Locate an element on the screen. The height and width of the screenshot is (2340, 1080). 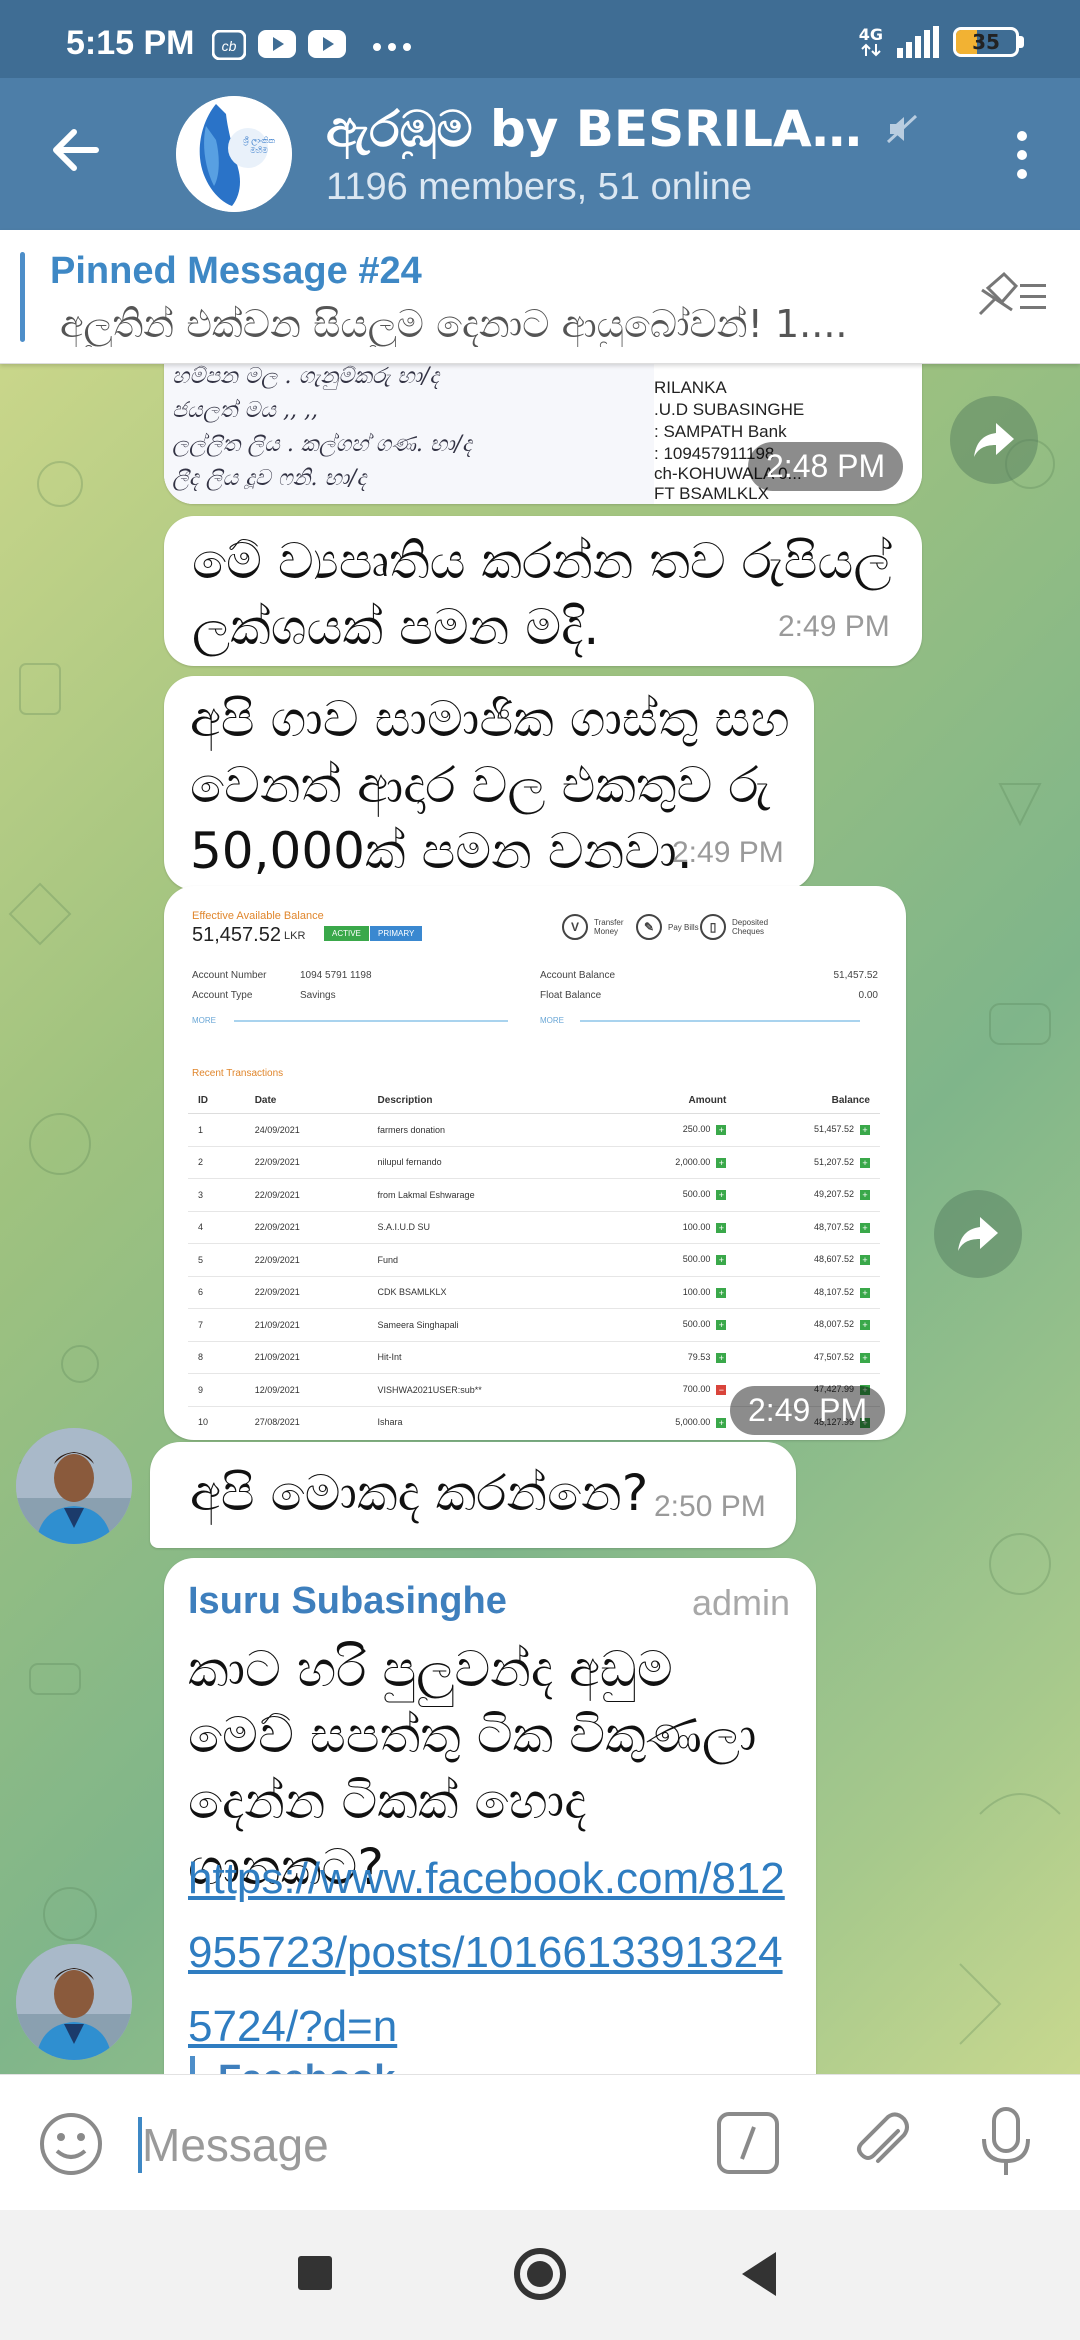
table-row: 5 22/09/2021 Fund 500.00 +48,607.52 + is located at coordinates (534, 1260).